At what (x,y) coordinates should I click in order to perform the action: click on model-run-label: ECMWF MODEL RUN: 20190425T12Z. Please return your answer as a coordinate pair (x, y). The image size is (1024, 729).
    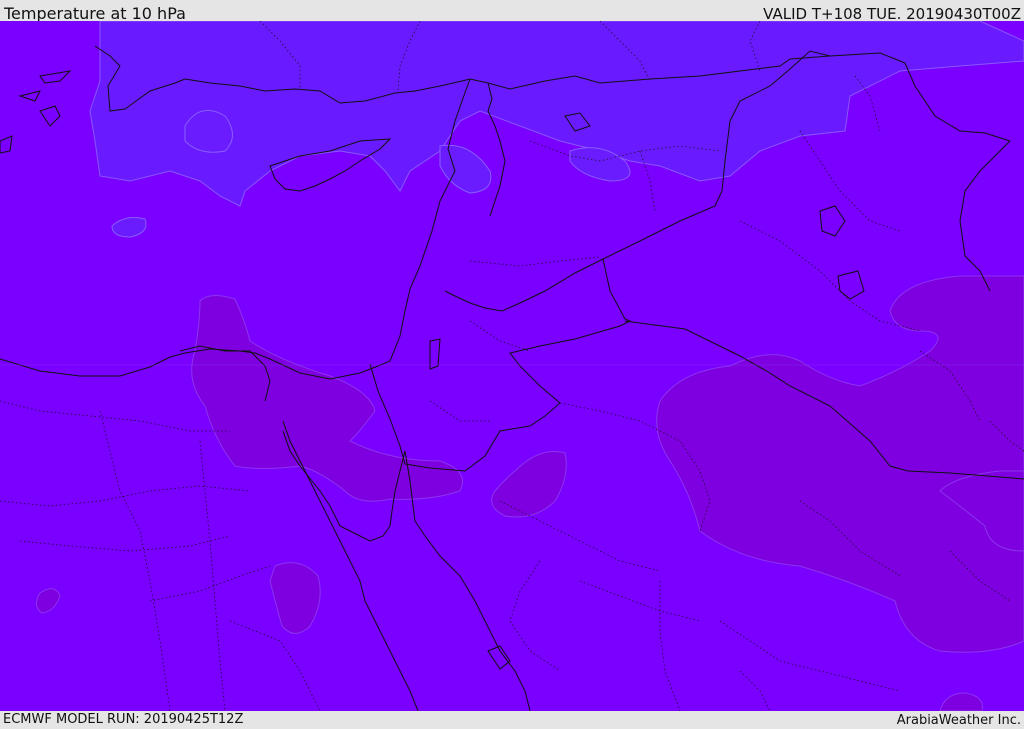
    Looking at the image, I should click on (123, 719).